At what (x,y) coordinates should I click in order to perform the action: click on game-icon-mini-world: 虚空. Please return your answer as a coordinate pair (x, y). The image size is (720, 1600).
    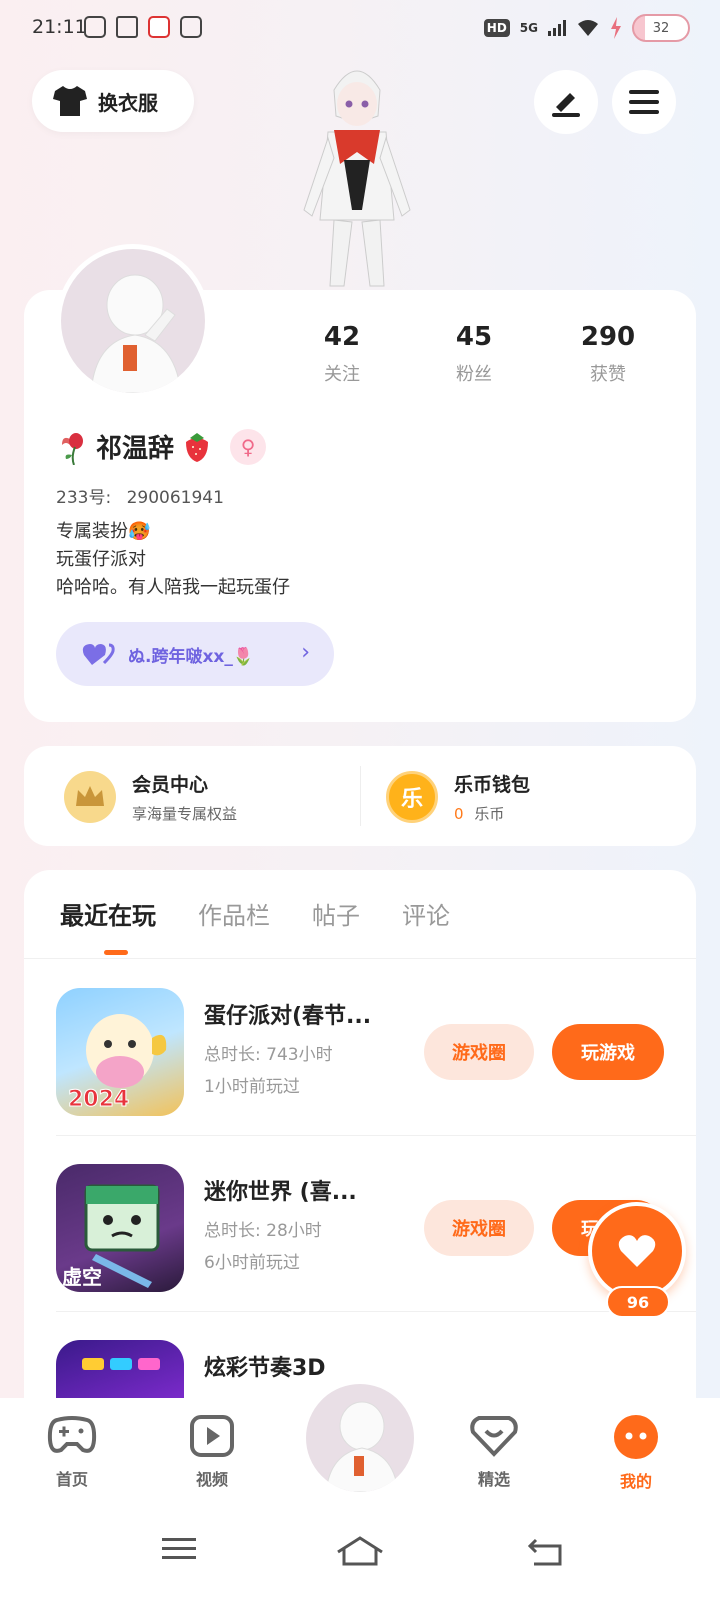
    Looking at the image, I should click on (120, 1228).